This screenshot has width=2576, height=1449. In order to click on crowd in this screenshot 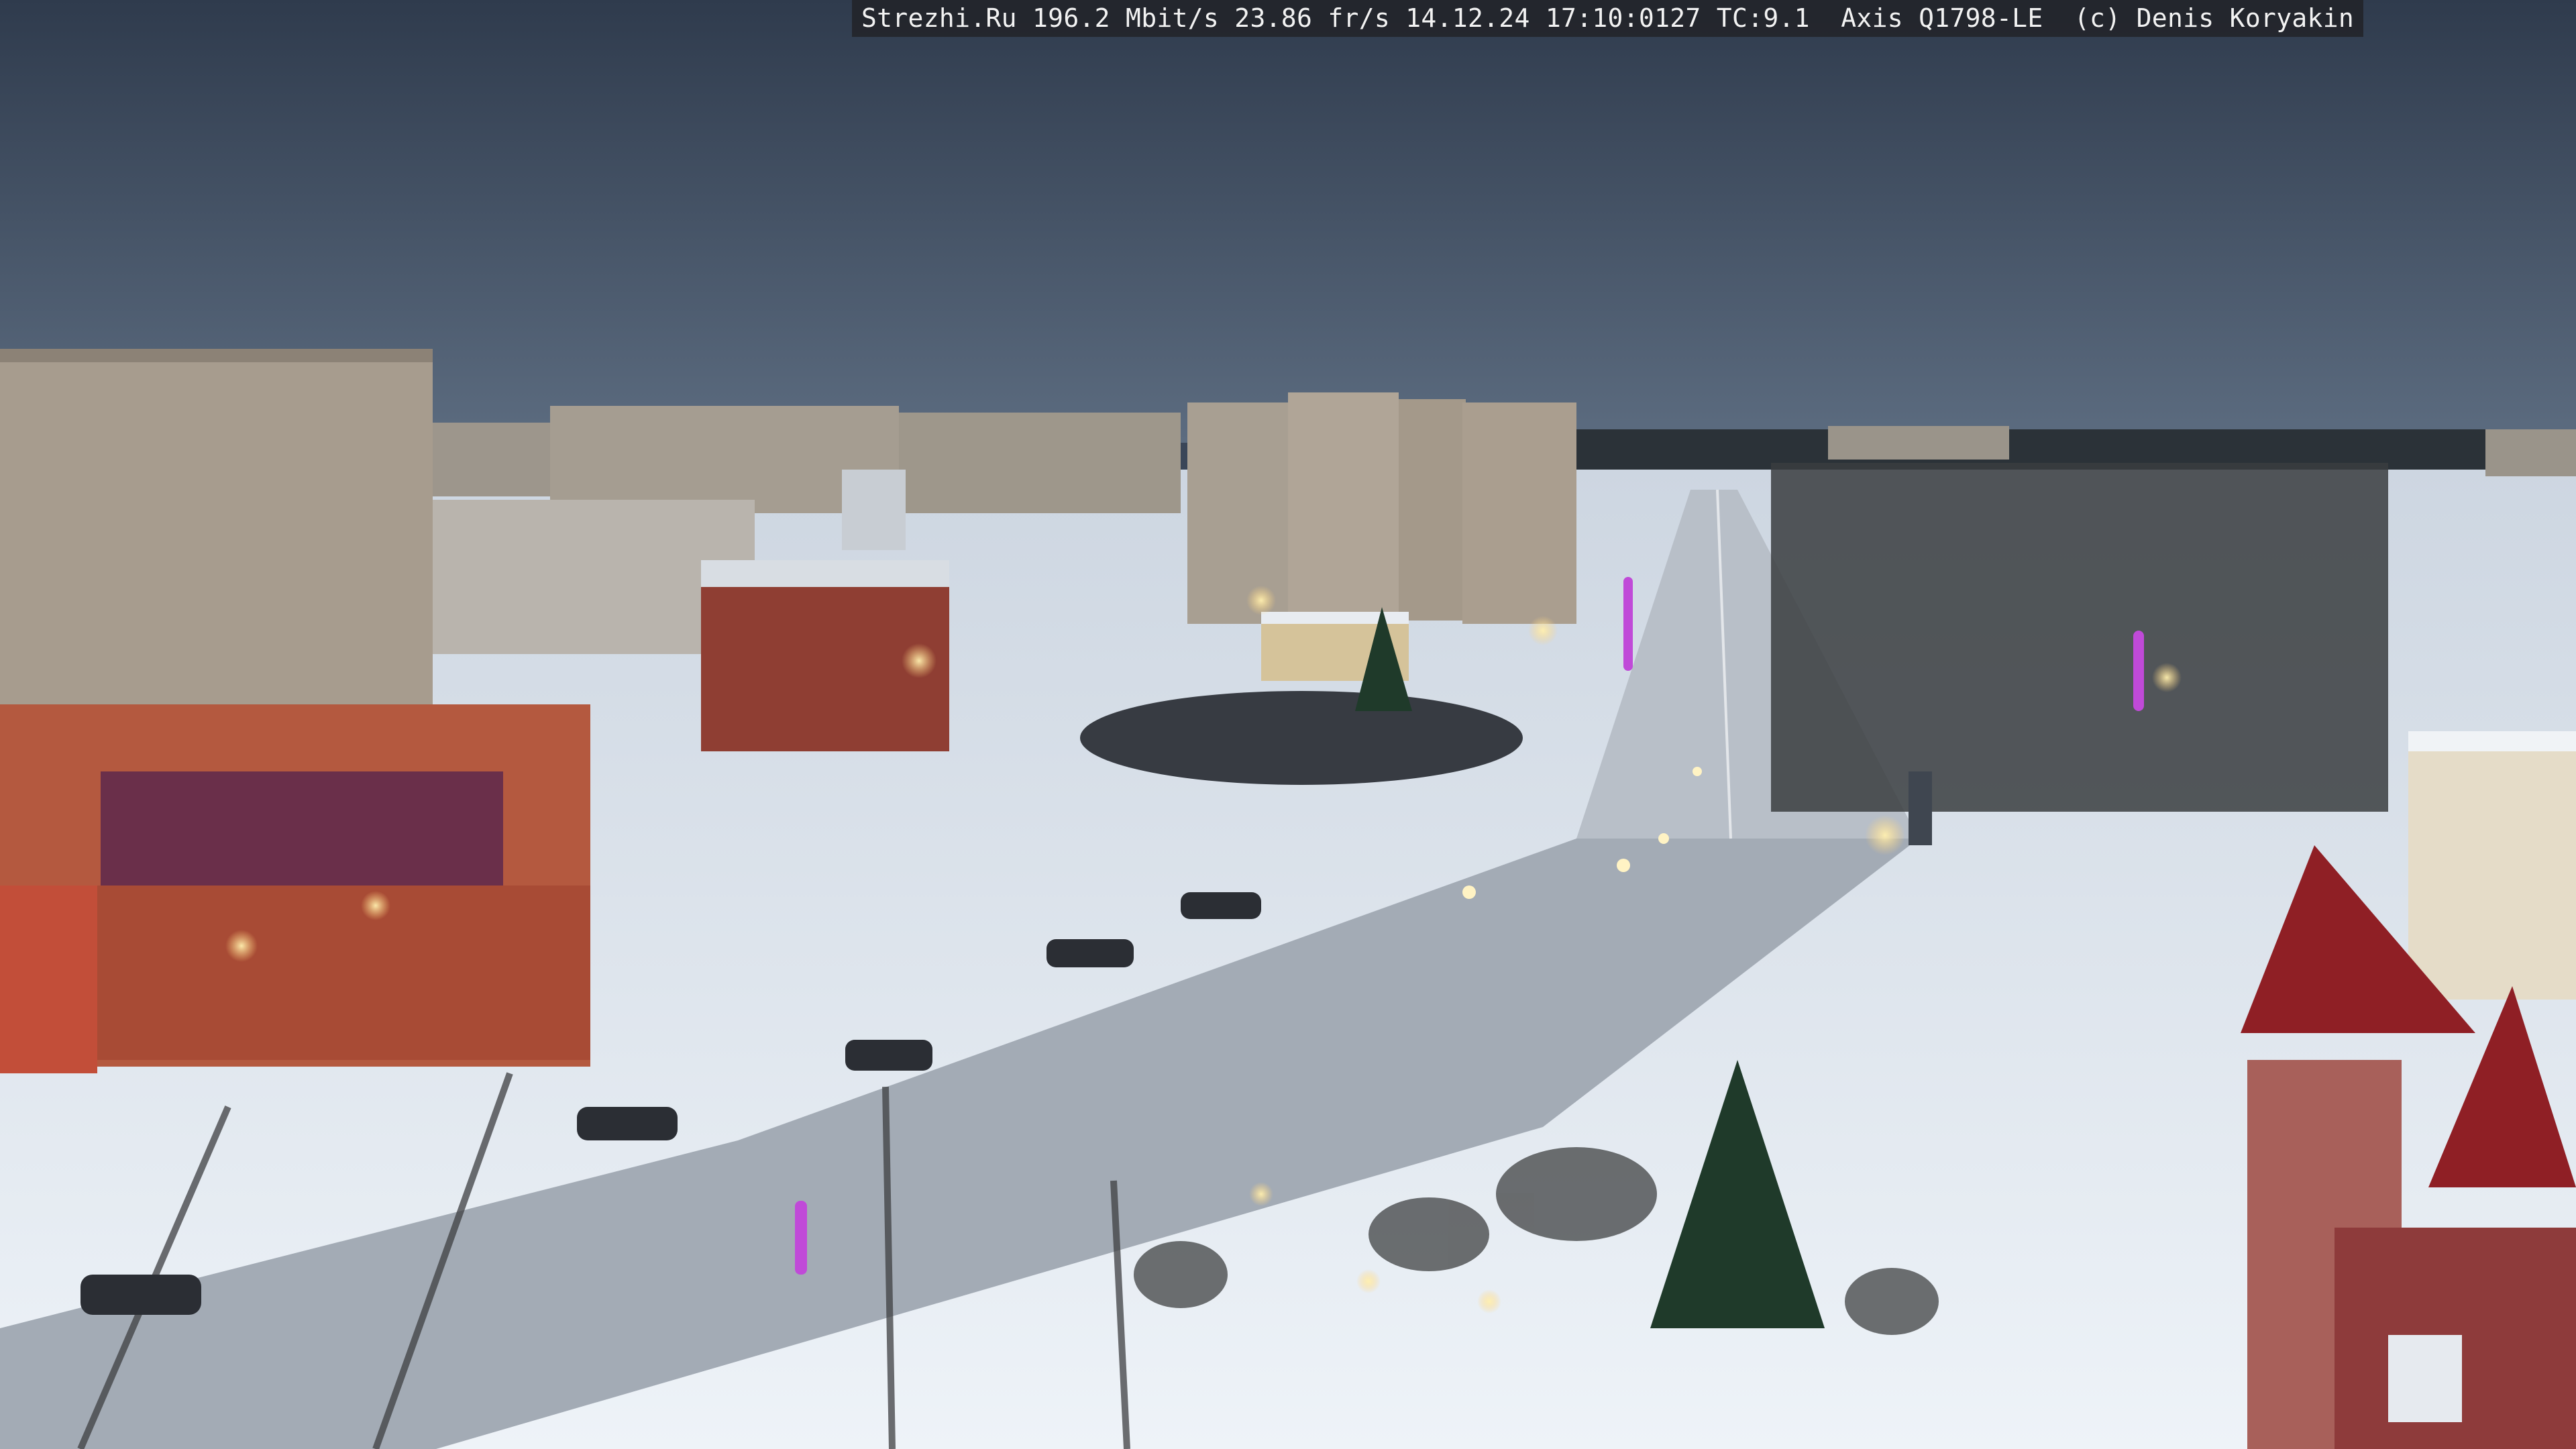, I will do `click(1301, 738)`.